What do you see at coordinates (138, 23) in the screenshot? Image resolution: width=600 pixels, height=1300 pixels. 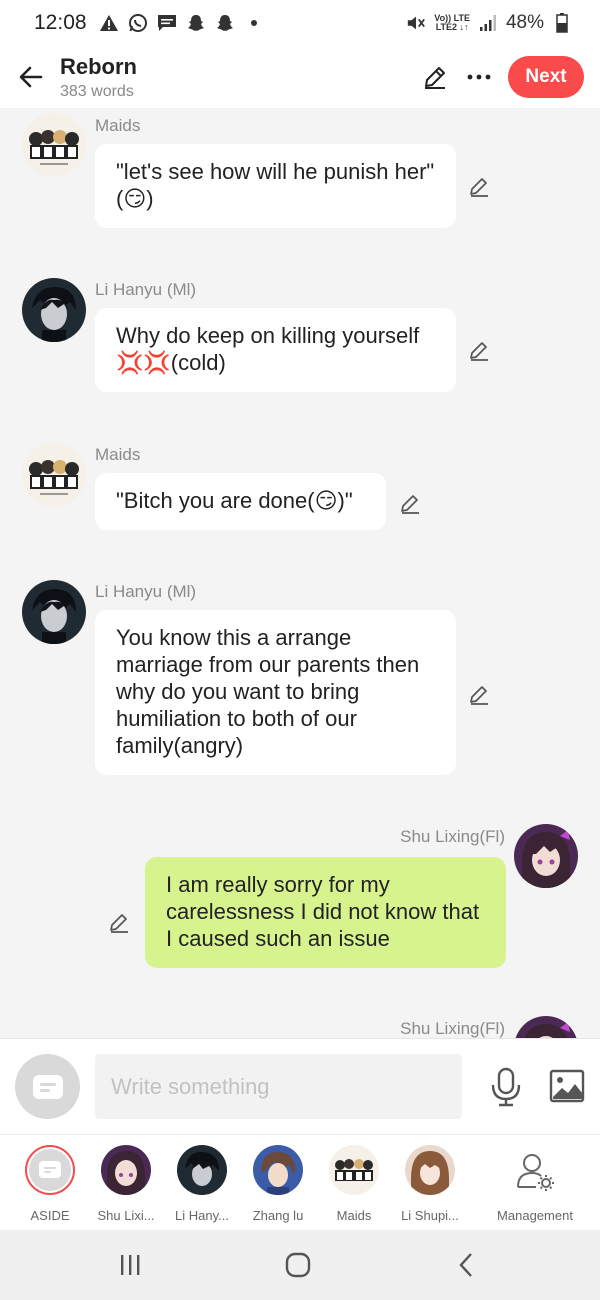 I see `whatsapp-icon` at bounding box center [138, 23].